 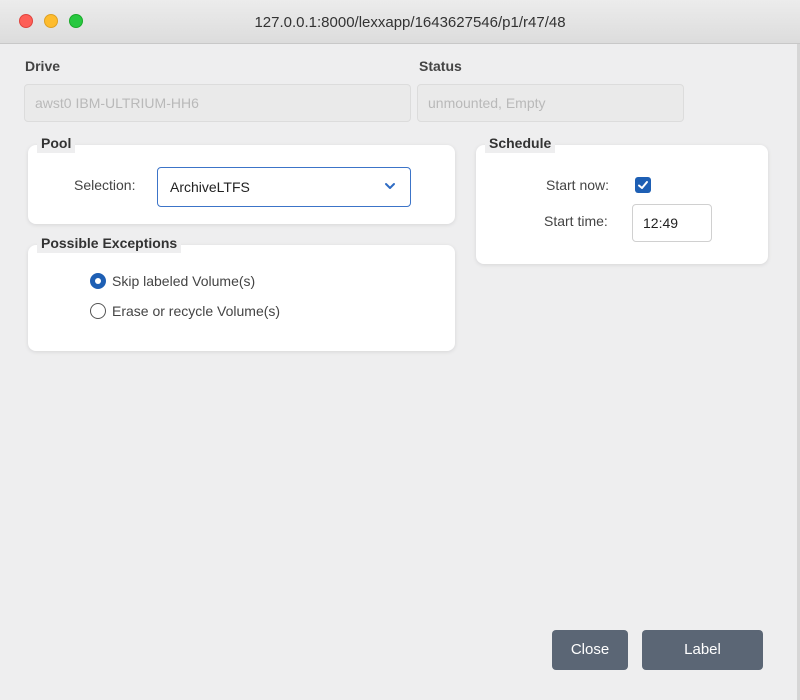 I want to click on start-now-label: Start now:, so click(x=578, y=185).